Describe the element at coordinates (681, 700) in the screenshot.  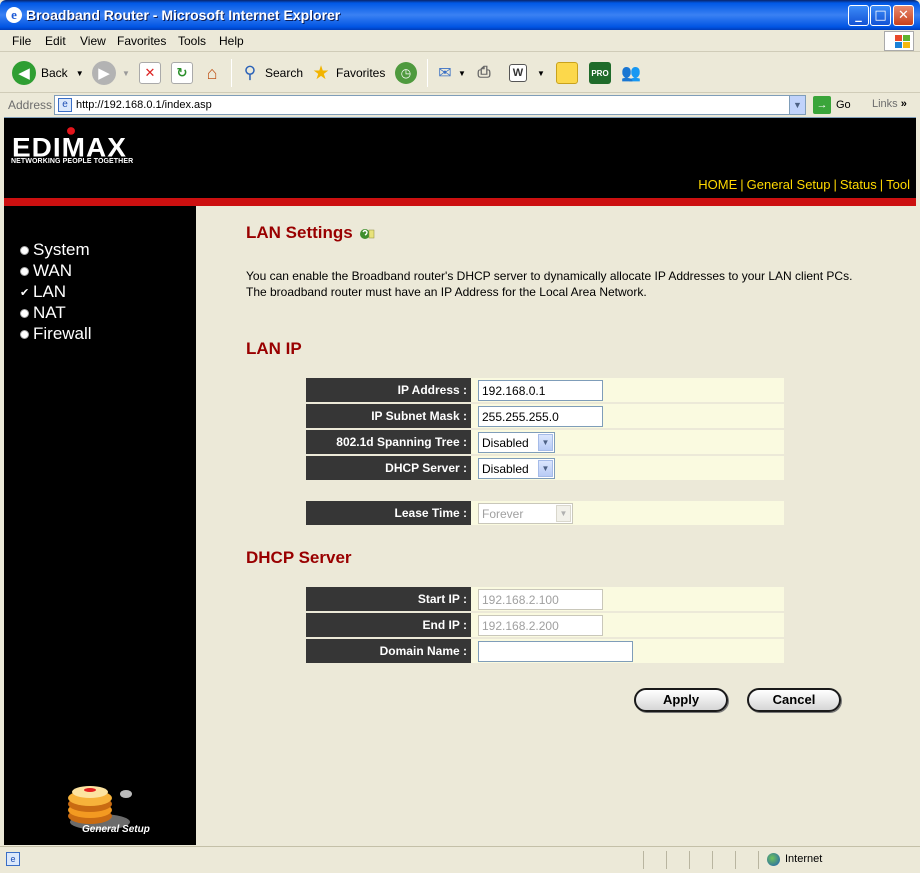
I see `apply-button: Apply` at that location.